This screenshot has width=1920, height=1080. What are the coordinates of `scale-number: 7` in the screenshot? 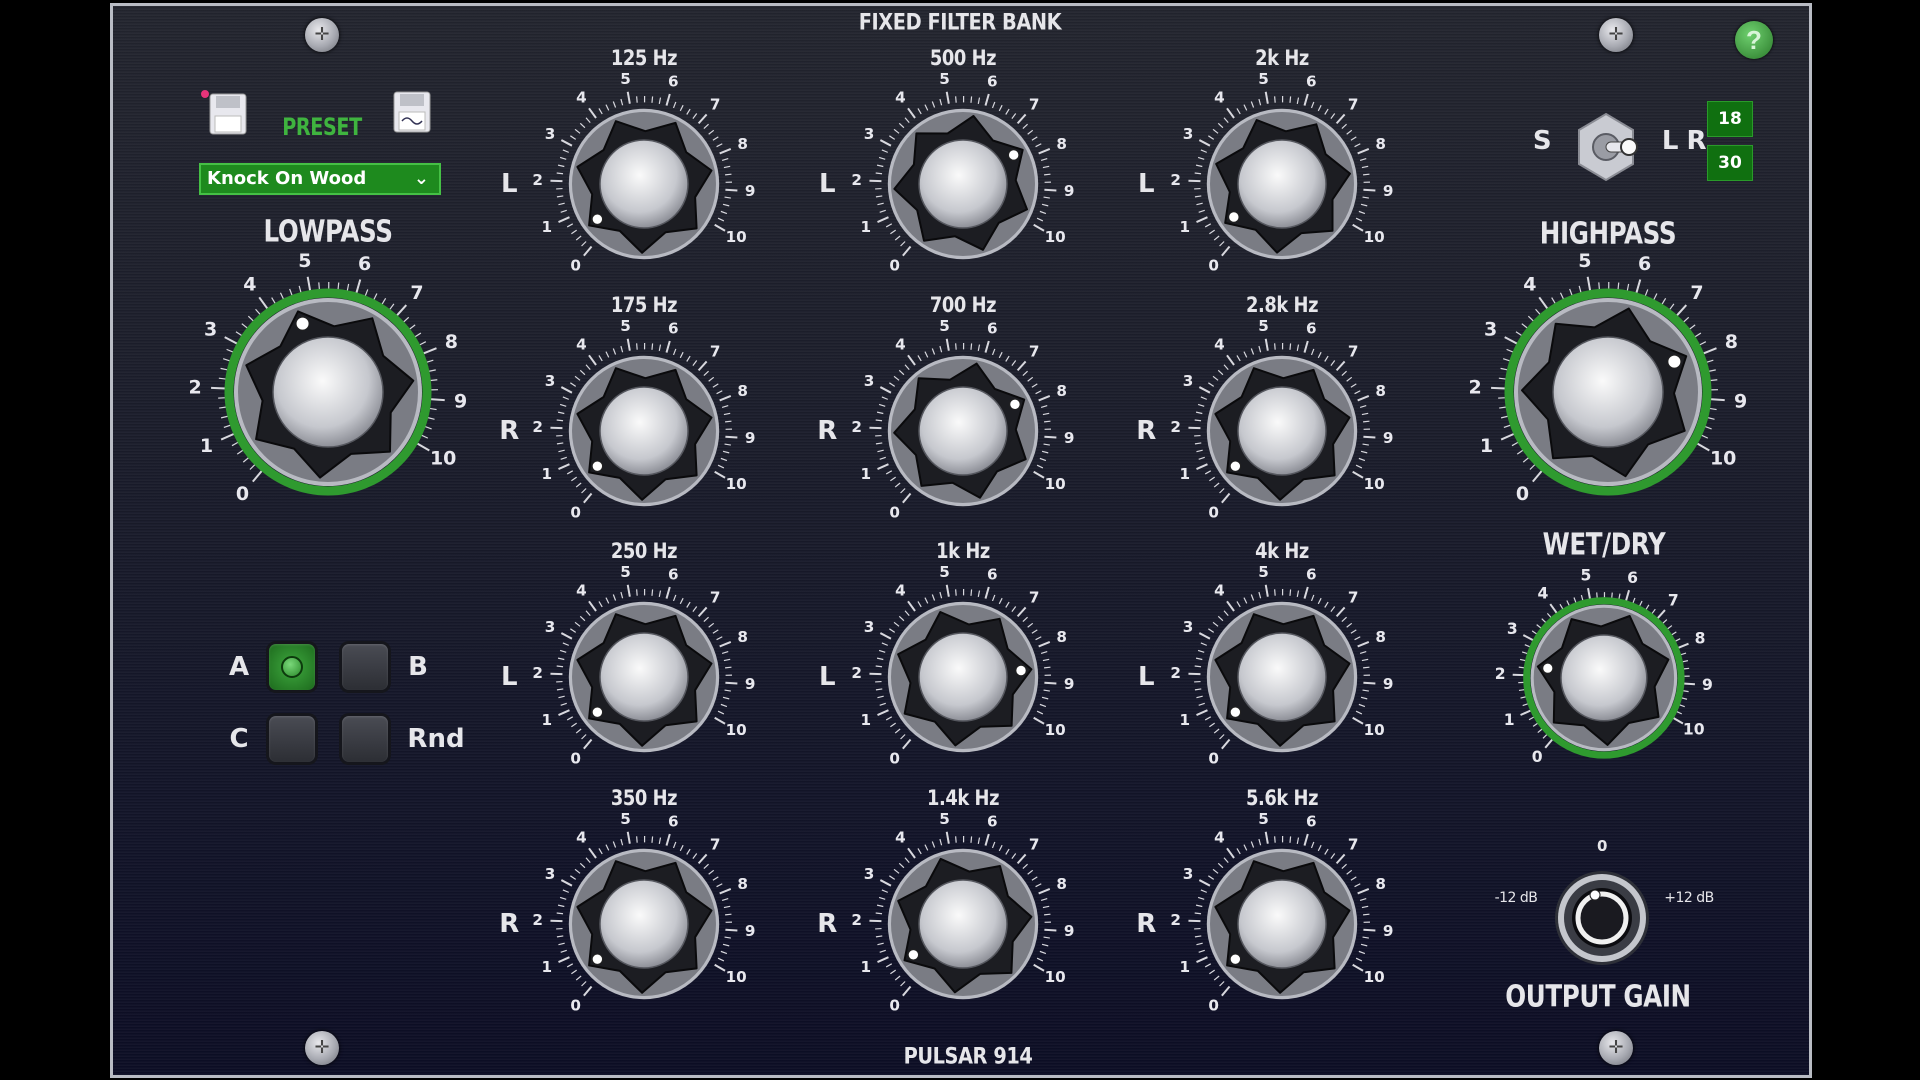 It's located at (1034, 598).